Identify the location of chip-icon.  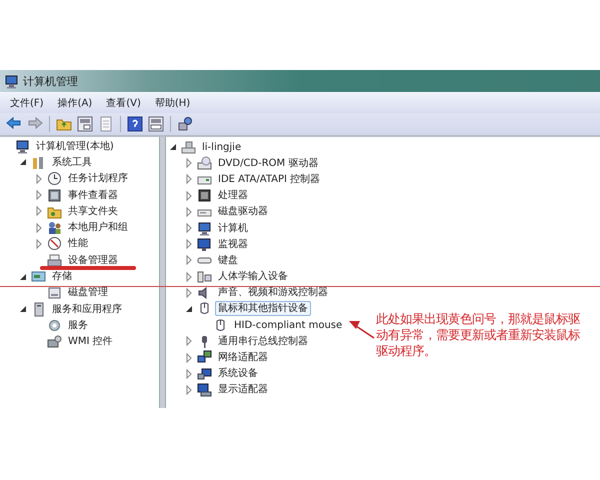
(204, 196).